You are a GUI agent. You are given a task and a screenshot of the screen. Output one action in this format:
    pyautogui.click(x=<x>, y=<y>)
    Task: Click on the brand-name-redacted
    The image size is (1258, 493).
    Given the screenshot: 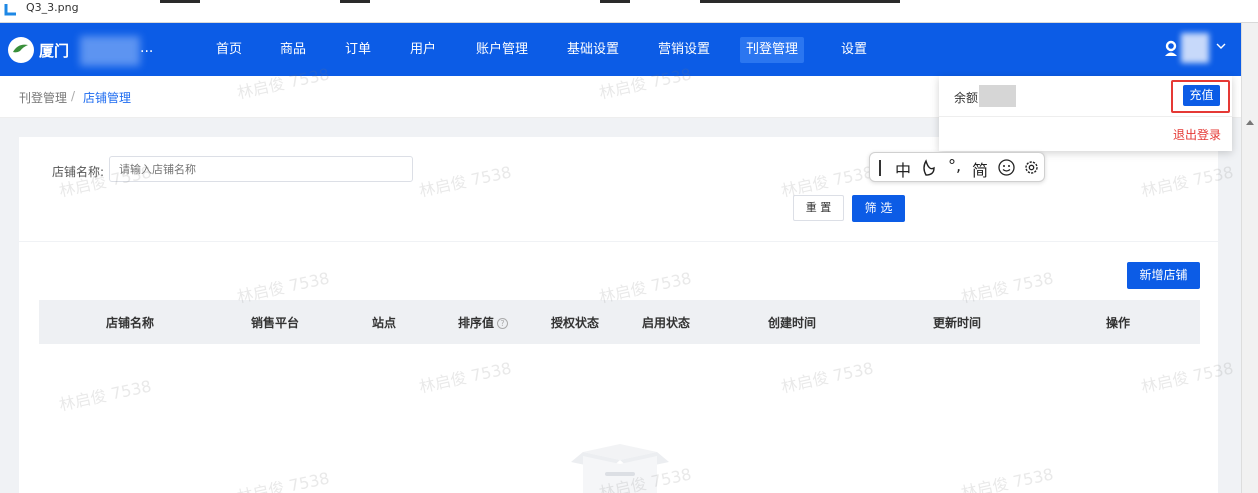 What is the action you would take?
    pyautogui.click(x=110, y=51)
    